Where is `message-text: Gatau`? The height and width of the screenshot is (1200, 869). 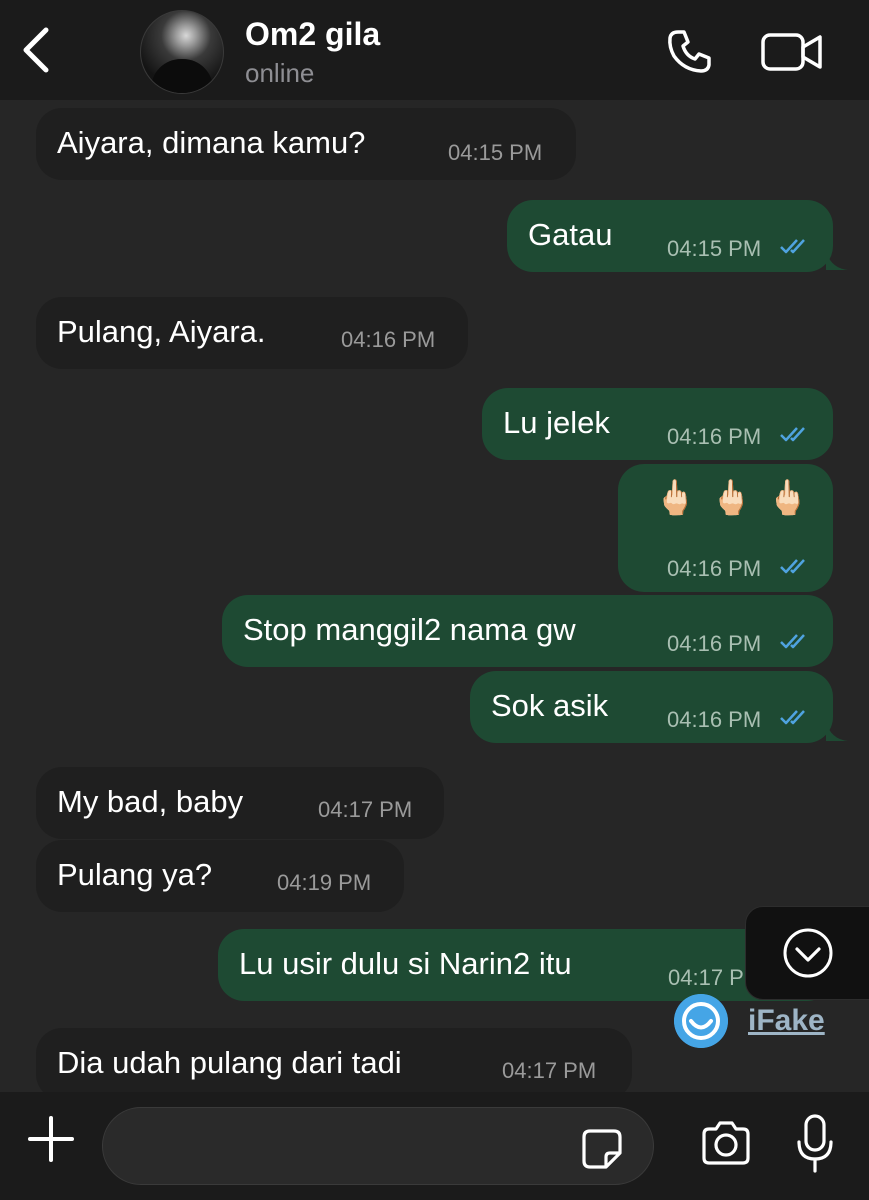 message-text: Gatau is located at coordinates (570, 234).